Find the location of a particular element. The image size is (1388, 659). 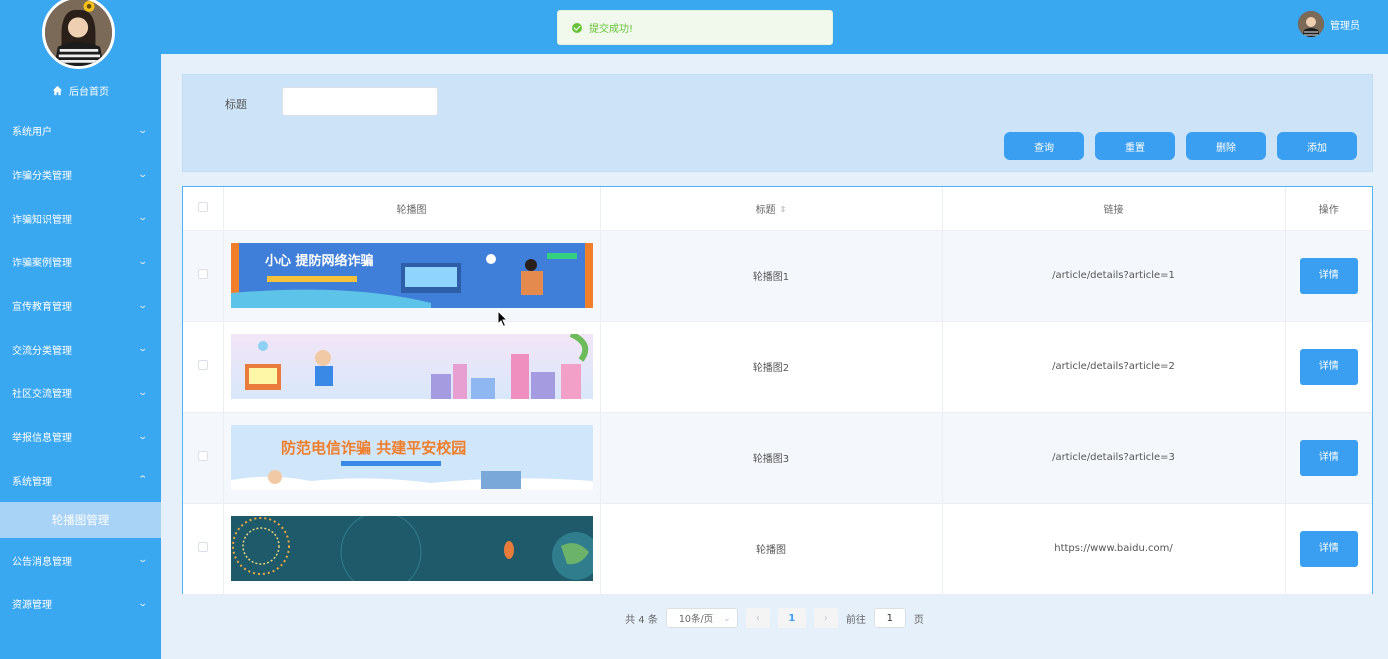

success-check-icon is located at coordinates (577, 27).